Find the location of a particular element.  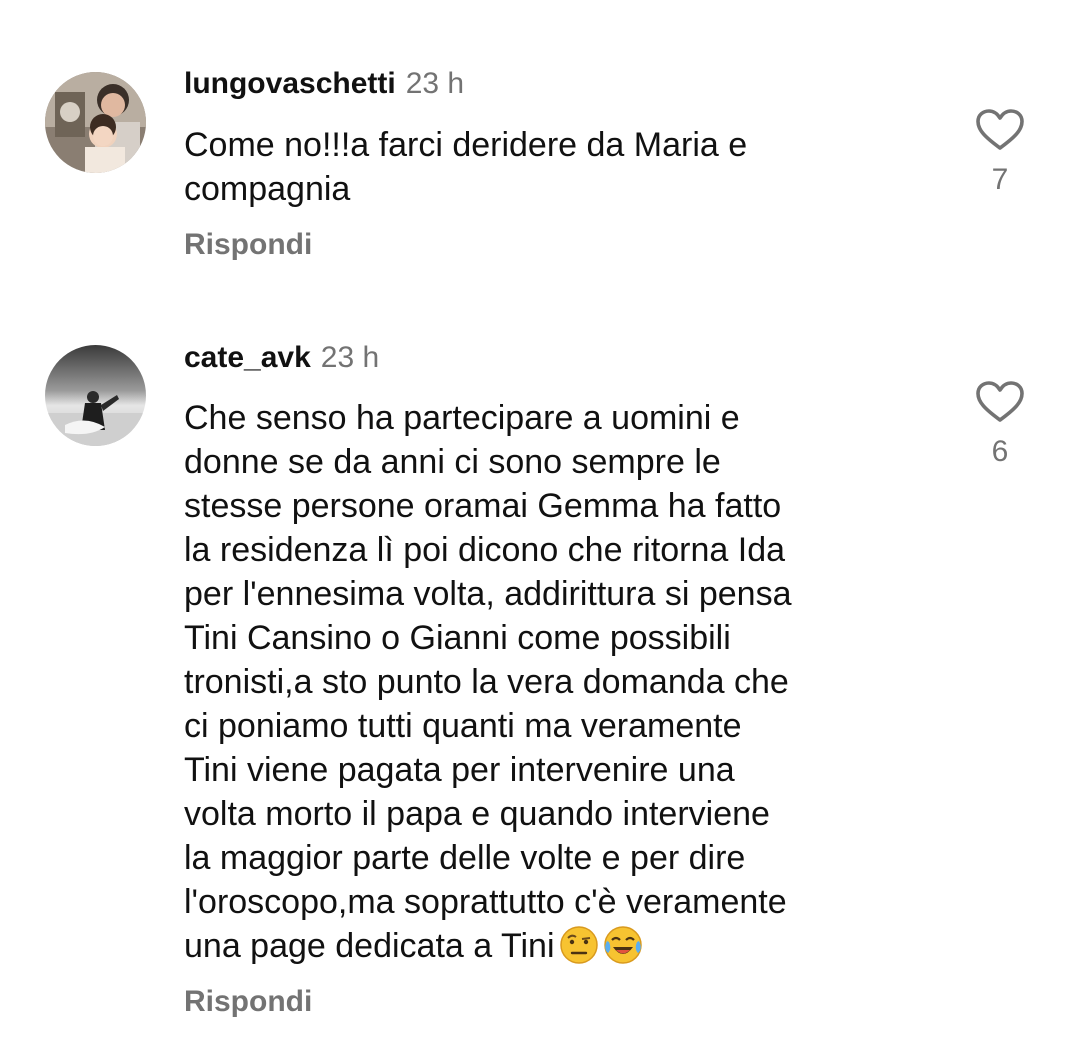

like-count: 6 is located at coordinates (1000, 451).